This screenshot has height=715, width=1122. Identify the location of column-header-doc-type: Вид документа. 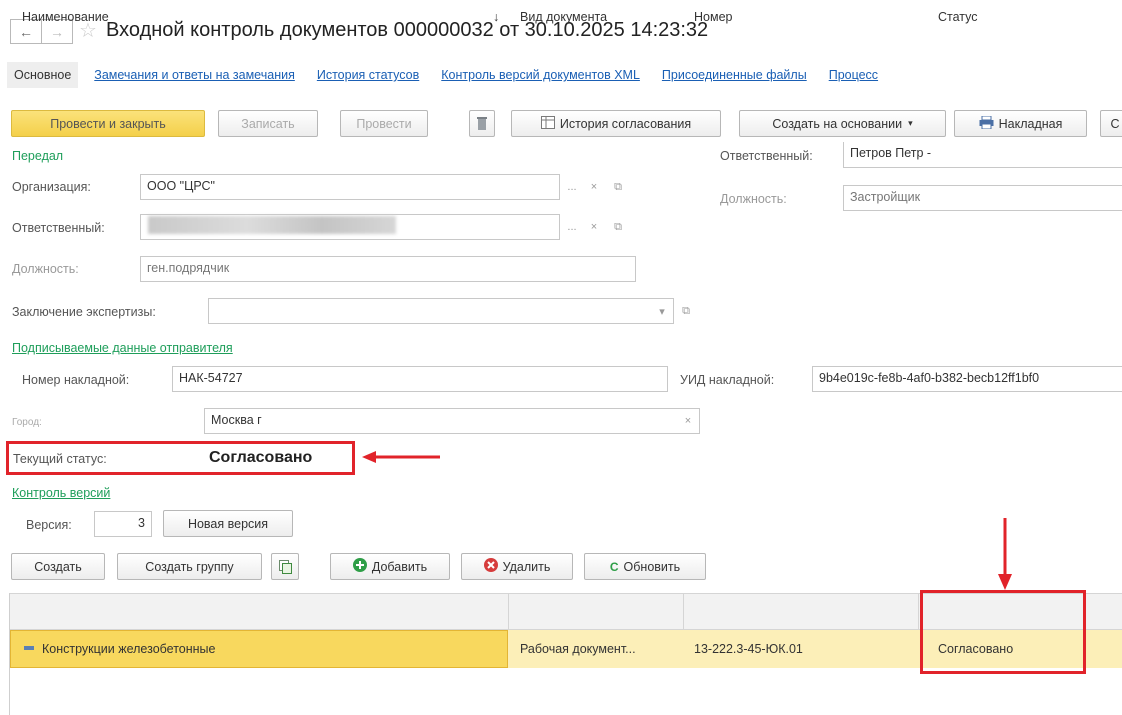
(563, 17).